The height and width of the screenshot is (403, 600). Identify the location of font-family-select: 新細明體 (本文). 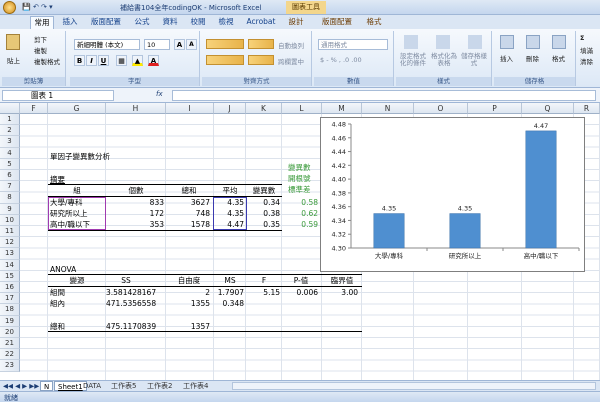
(107, 44).